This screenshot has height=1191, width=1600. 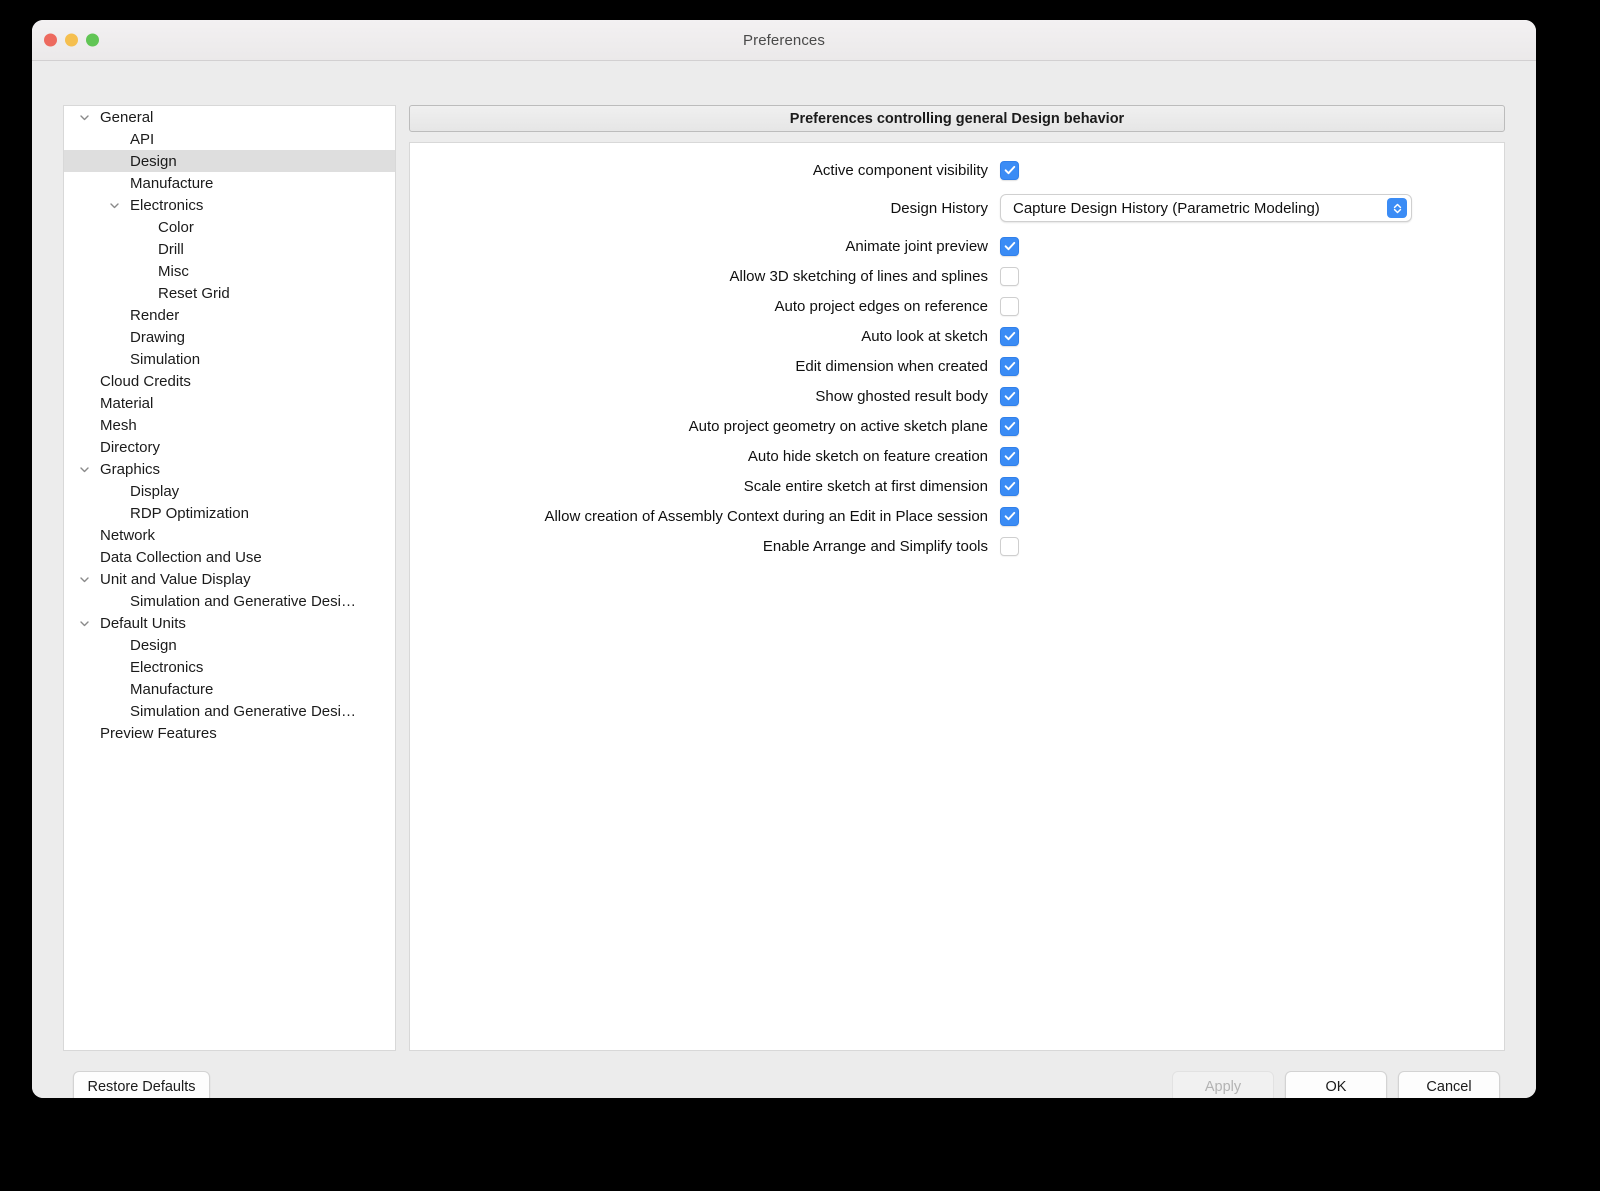 What do you see at coordinates (924, 336) in the screenshot?
I see `setting-label: Auto look at sketch` at bounding box center [924, 336].